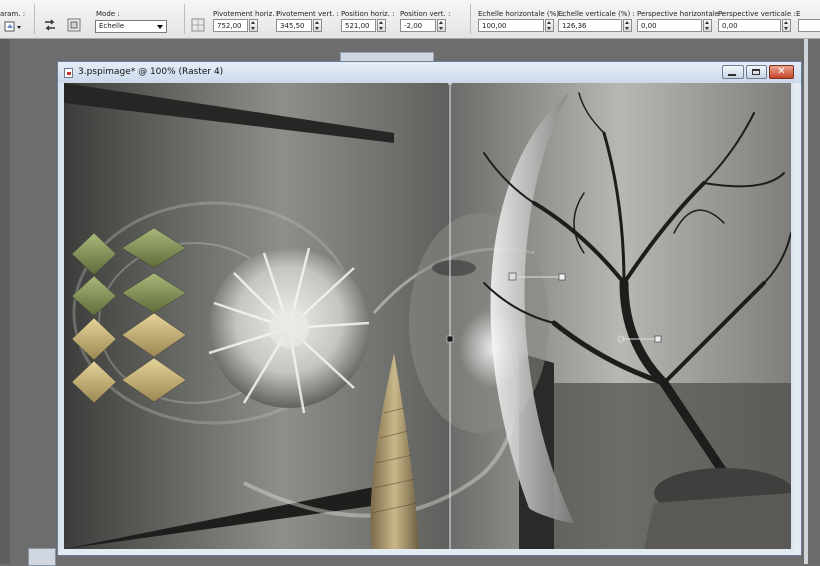 The image size is (820, 566). Describe the element at coordinates (549, 25) in the screenshot. I see `scale-h-spinner` at that location.